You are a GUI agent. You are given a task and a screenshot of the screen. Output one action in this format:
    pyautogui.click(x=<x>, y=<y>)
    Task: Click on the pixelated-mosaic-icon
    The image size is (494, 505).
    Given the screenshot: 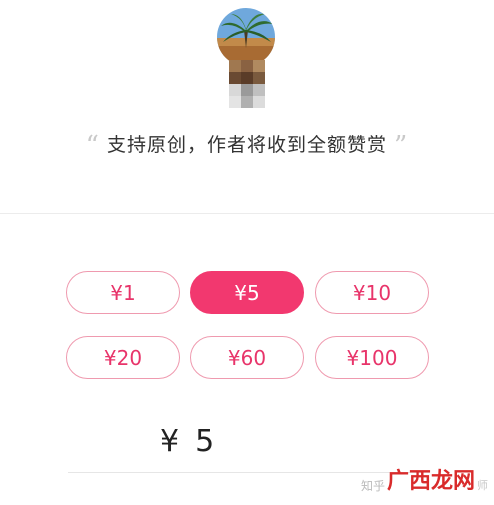 What is the action you would take?
    pyautogui.click(x=247, y=84)
    